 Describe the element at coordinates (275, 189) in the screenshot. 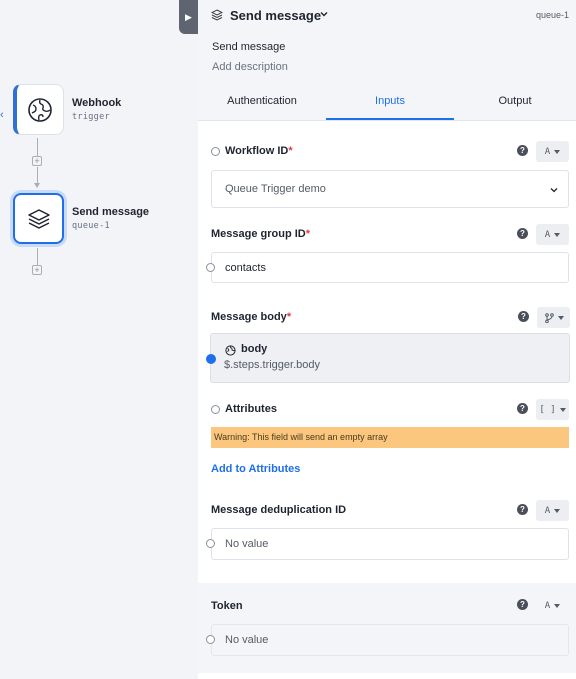

I see `workflow-id-value: Queue Trigger demo` at that location.